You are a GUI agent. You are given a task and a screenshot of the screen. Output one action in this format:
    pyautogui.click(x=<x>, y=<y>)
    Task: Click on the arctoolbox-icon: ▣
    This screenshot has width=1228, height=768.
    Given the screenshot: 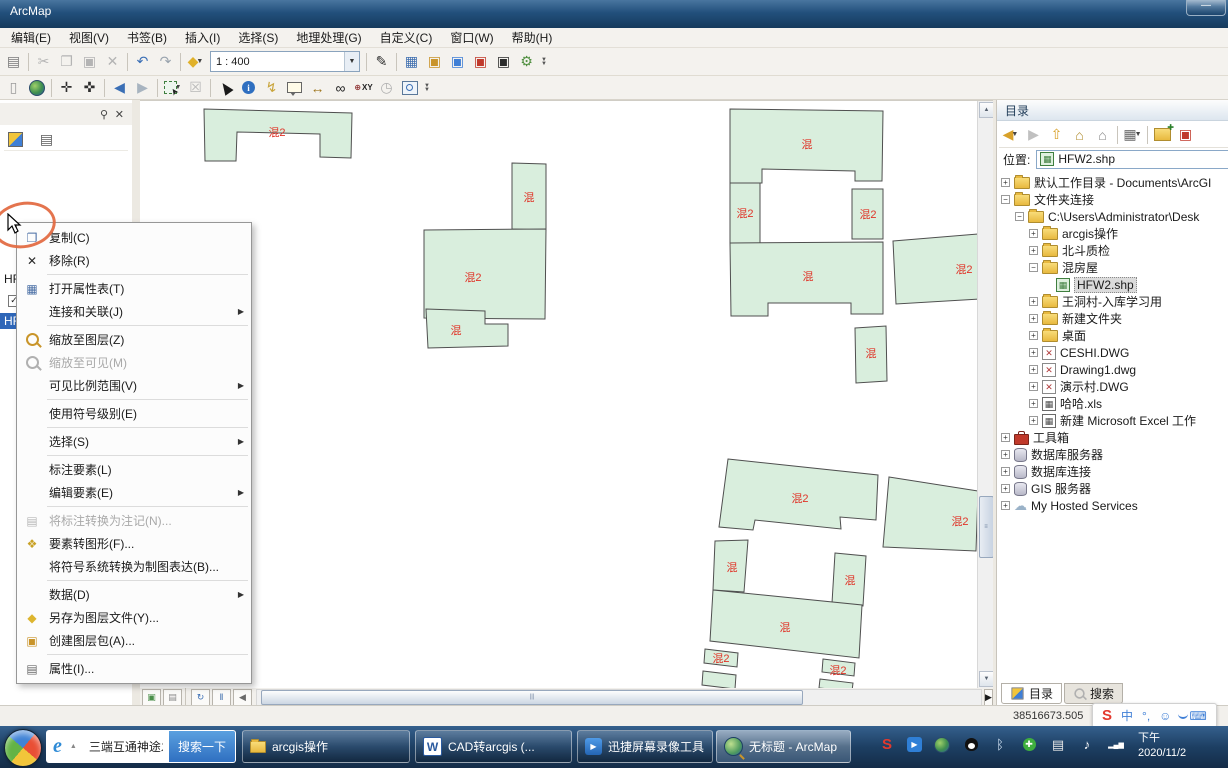 What is the action you would take?
    pyautogui.click(x=480, y=62)
    